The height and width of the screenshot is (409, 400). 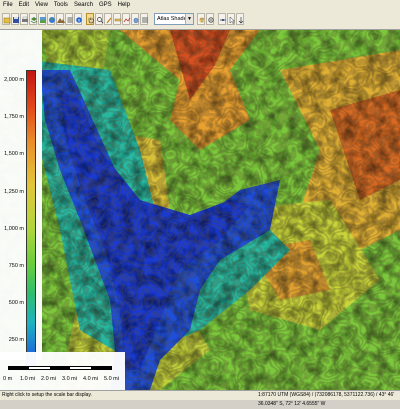 What do you see at coordinates (90, 379) in the screenshot?
I see `scale-label: 4.0 mi` at bounding box center [90, 379].